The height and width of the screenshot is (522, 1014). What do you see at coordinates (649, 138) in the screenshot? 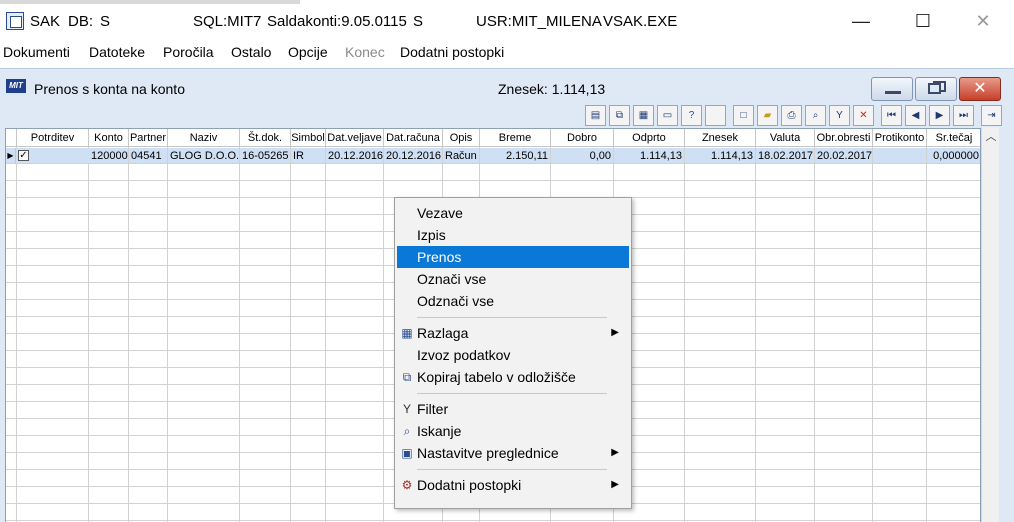
I see `header-odprto: Odprto` at bounding box center [649, 138].